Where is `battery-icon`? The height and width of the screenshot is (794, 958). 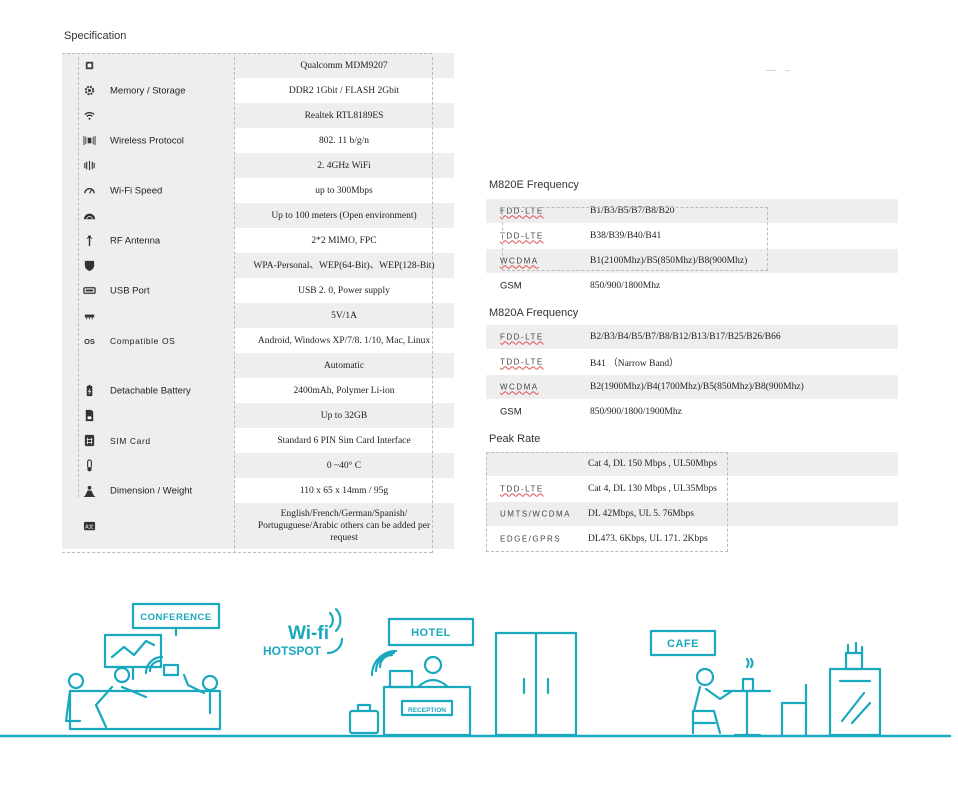
battery-icon is located at coordinates (89, 391).